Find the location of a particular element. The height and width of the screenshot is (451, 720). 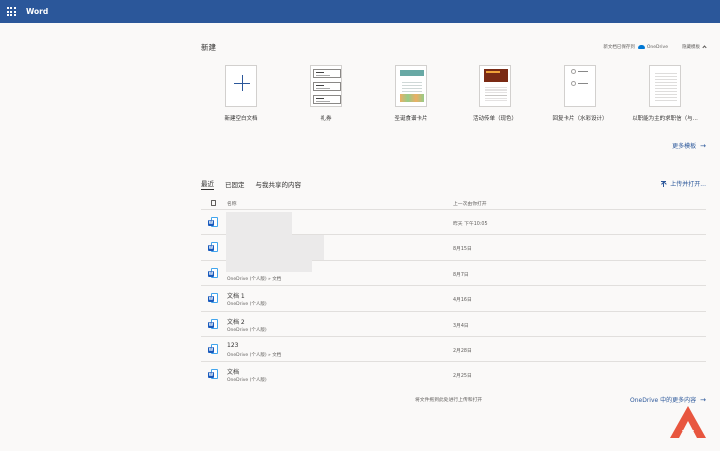

file-tabs: 最近 已固定 与我共享的内容 is located at coordinates (453, 184).